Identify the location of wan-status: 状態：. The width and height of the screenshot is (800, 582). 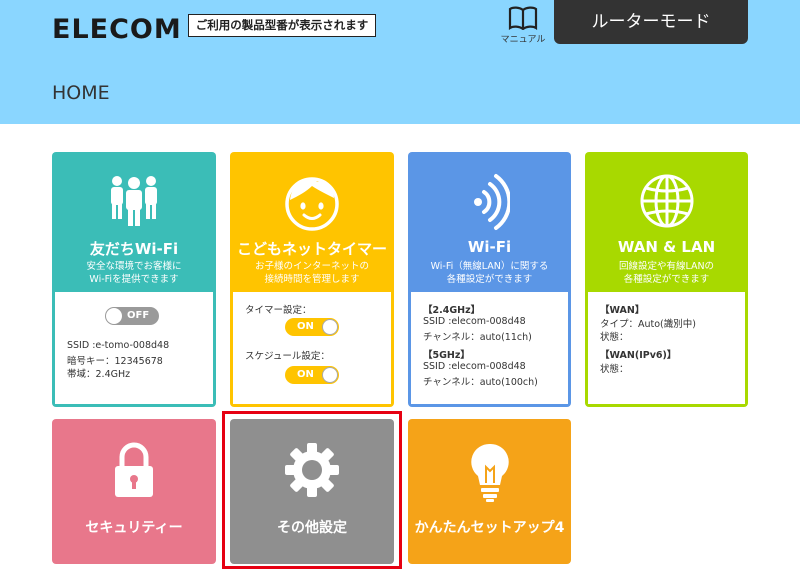
(614, 337).